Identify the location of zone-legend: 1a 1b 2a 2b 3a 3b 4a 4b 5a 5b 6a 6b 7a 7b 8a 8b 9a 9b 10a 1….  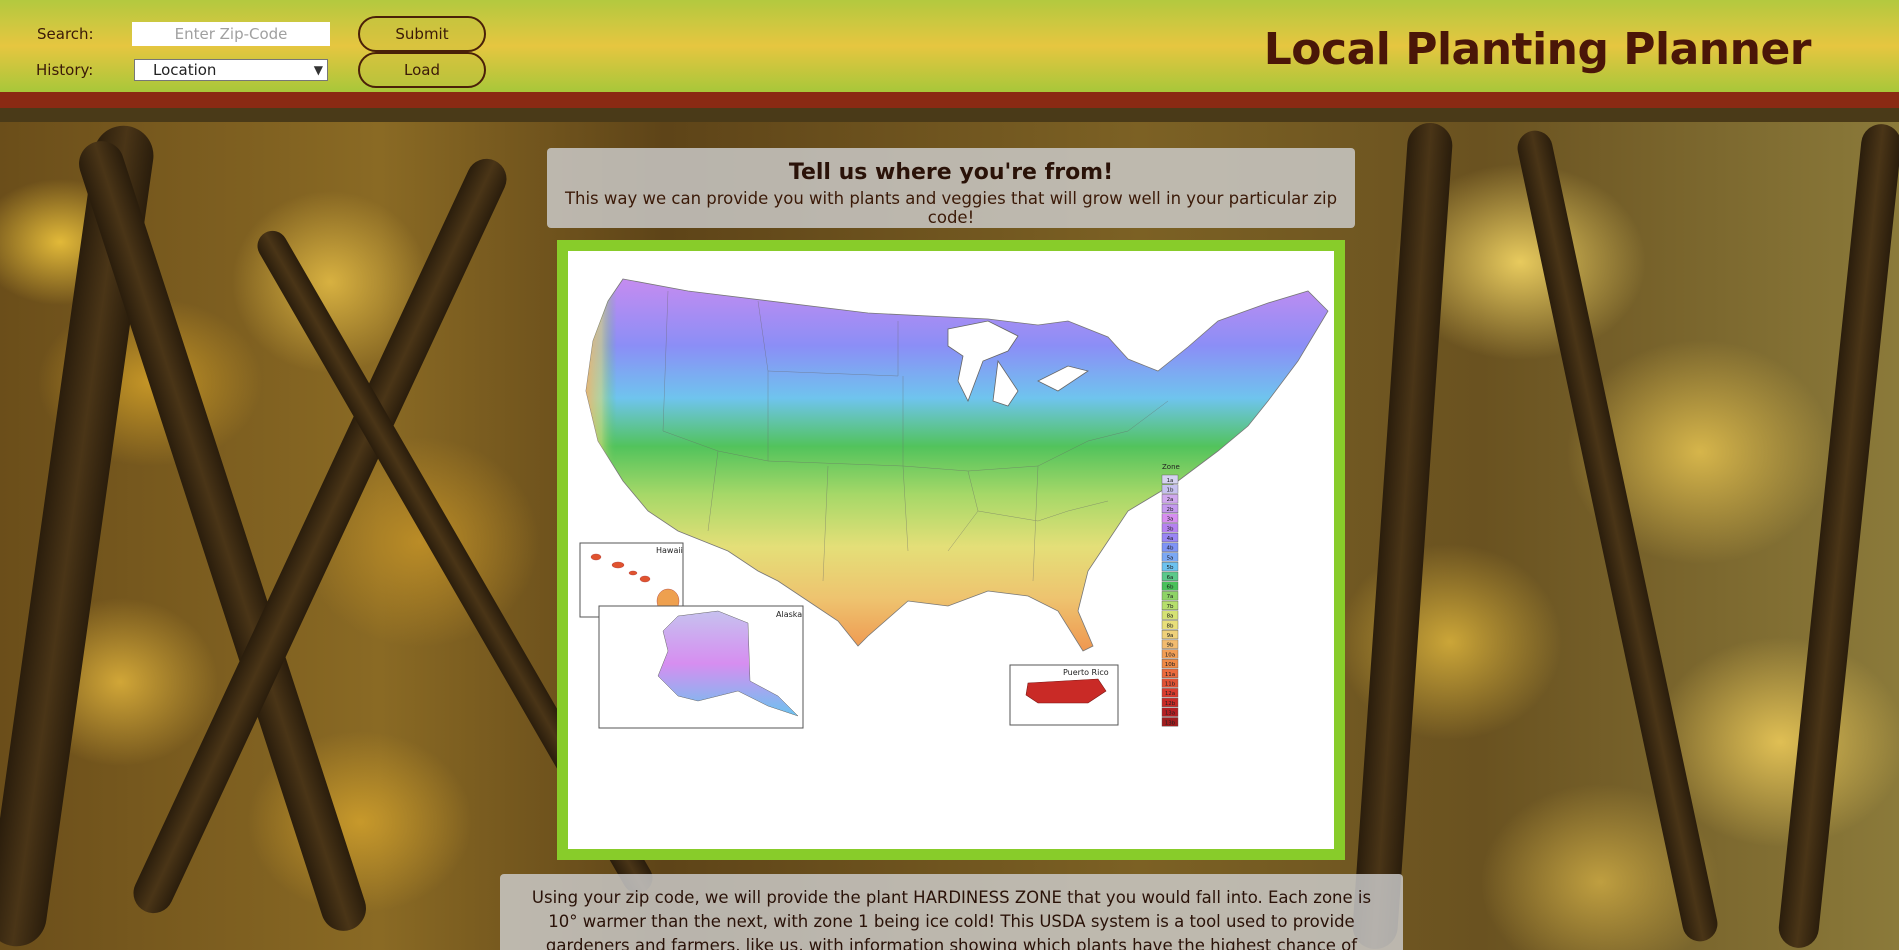
(1170, 600).